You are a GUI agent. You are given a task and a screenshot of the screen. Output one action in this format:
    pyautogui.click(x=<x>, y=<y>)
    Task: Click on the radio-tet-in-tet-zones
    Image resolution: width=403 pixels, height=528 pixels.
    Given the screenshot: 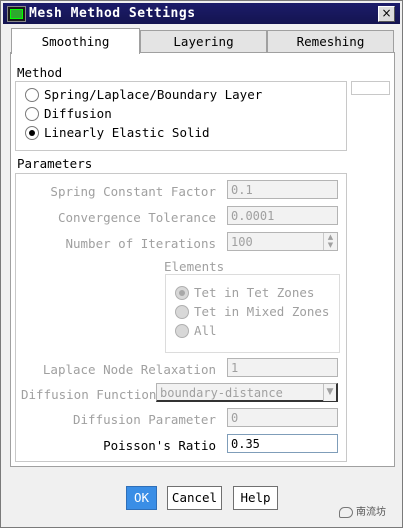 What is the action you would take?
    pyautogui.click(x=182, y=293)
    